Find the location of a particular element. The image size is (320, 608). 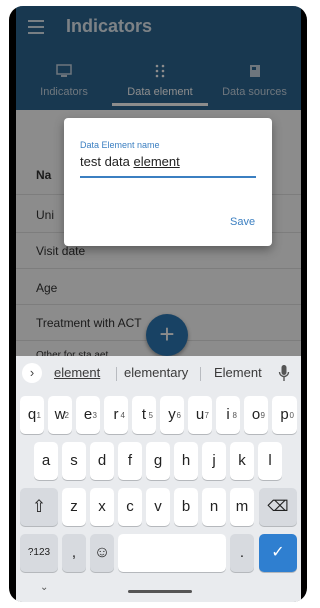

key-char: q is located at coordinates (32, 414).